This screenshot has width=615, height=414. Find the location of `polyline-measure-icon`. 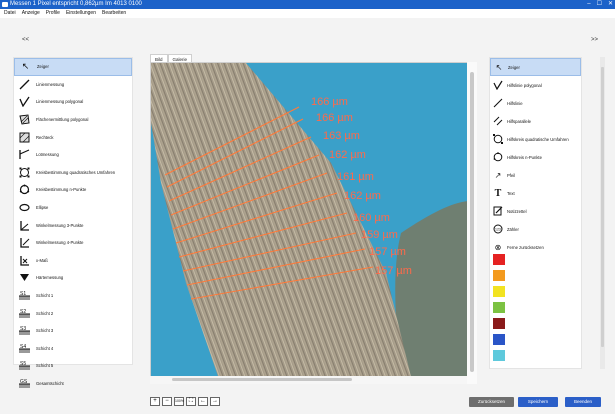

polyline-measure-icon is located at coordinates (24, 102).